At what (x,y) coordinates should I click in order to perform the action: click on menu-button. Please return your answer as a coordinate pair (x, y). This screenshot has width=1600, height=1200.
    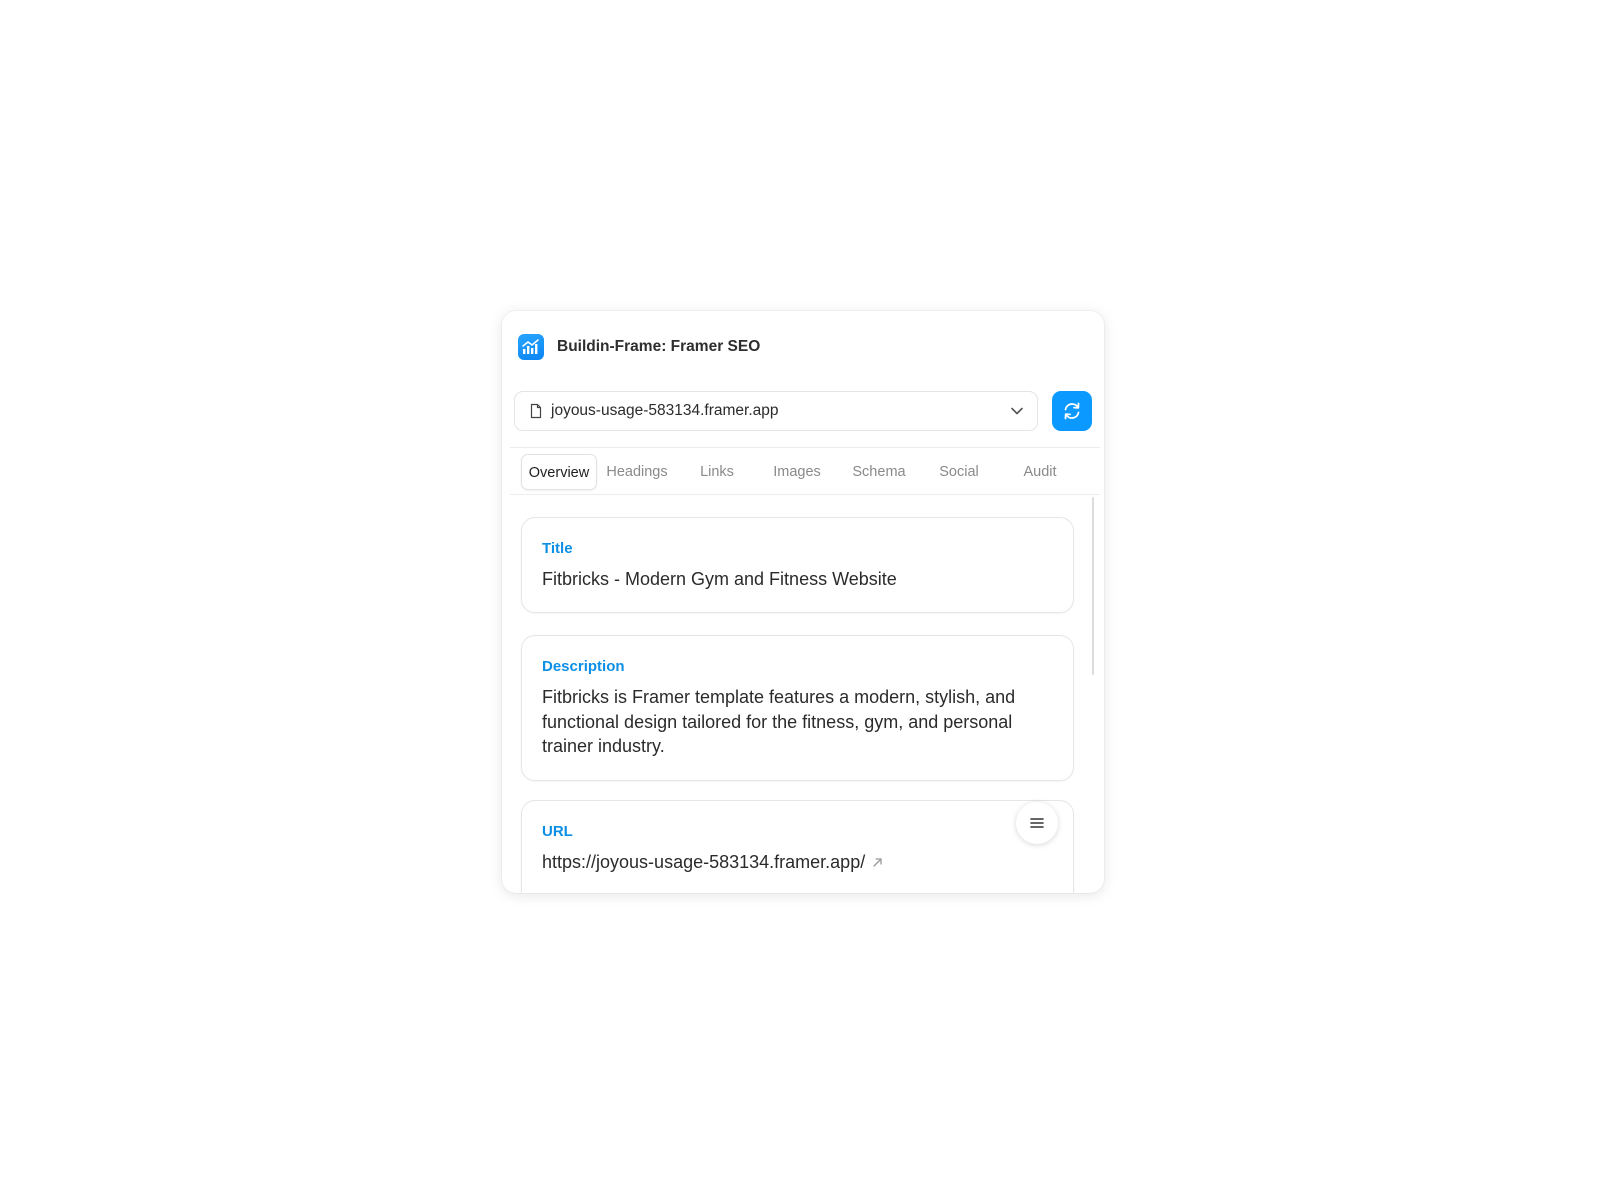
    Looking at the image, I should click on (1037, 823).